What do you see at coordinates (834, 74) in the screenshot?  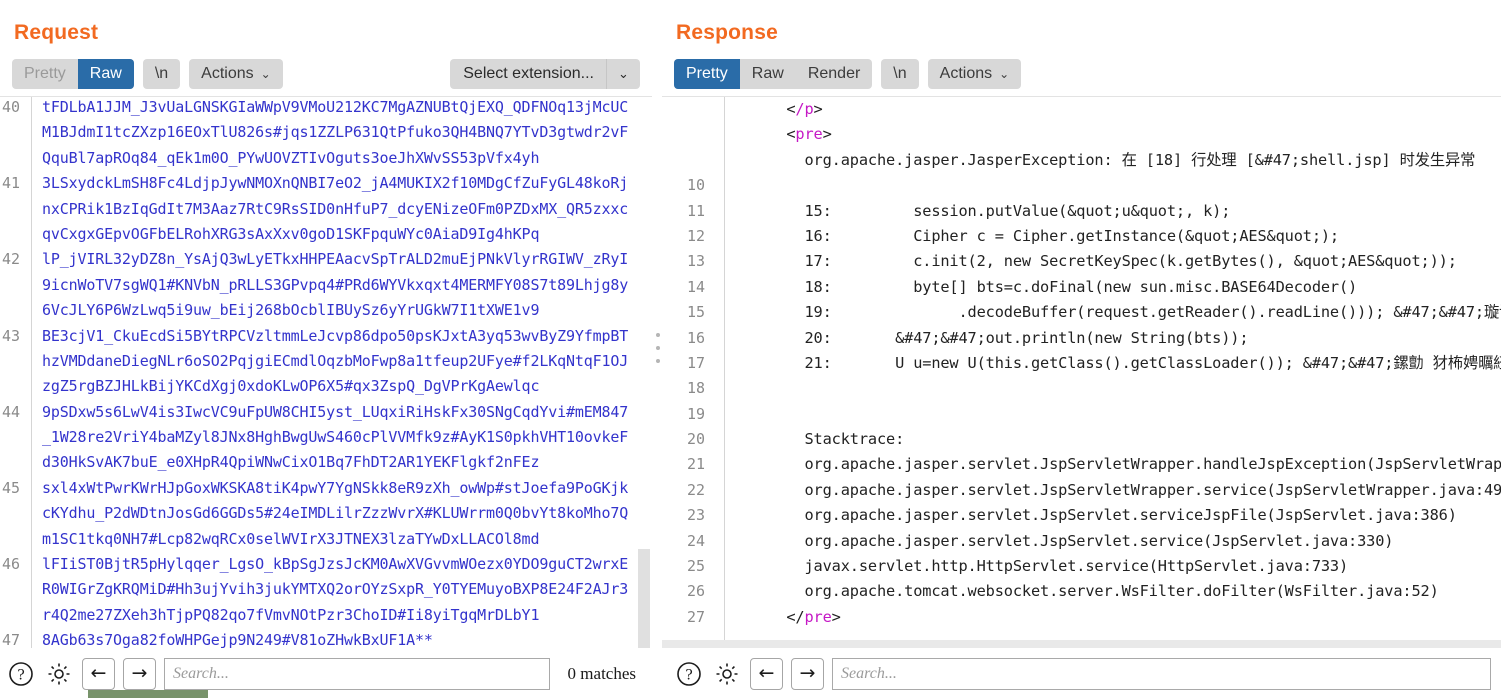 I see `response-tab-render: Render` at bounding box center [834, 74].